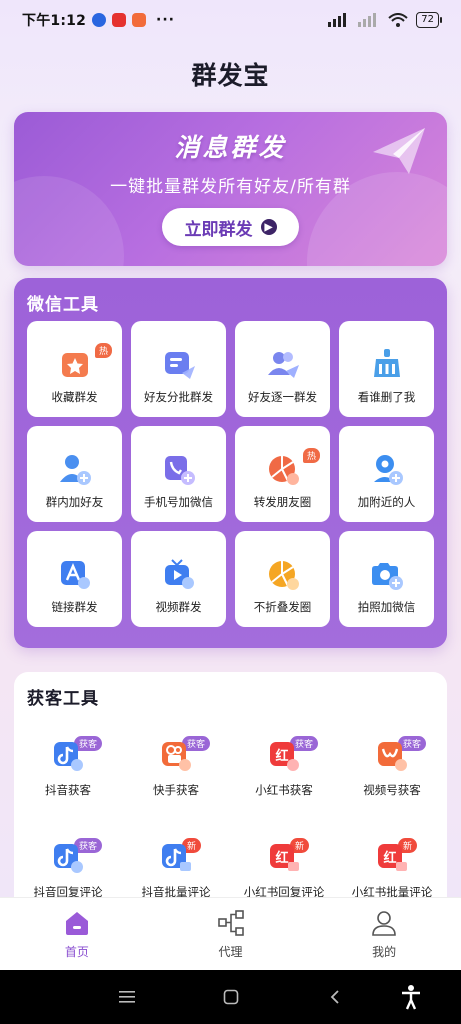  Describe the element at coordinates (384, 951) in the screenshot. I see `tab-label: 我的` at that location.